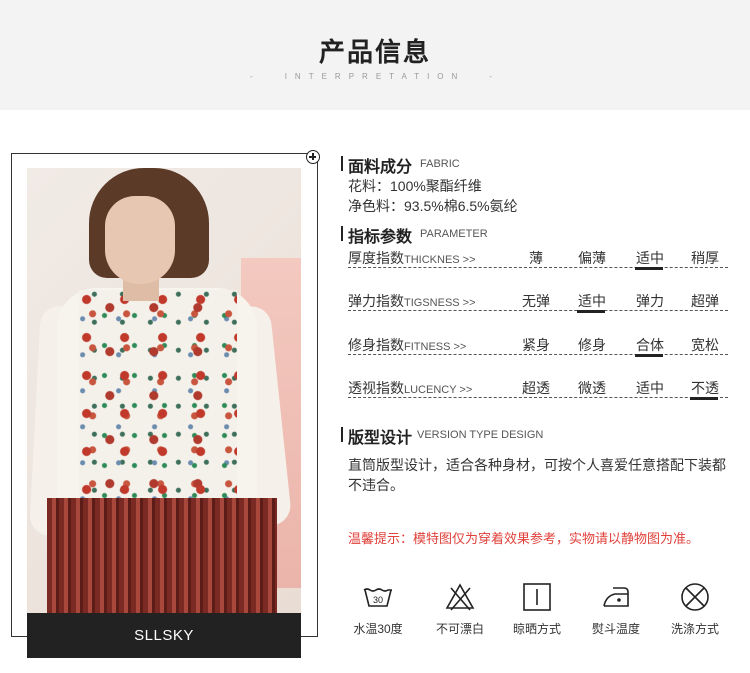 The width and height of the screenshot is (750, 673). I want to click on param-option: 无弹, so click(536, 301).